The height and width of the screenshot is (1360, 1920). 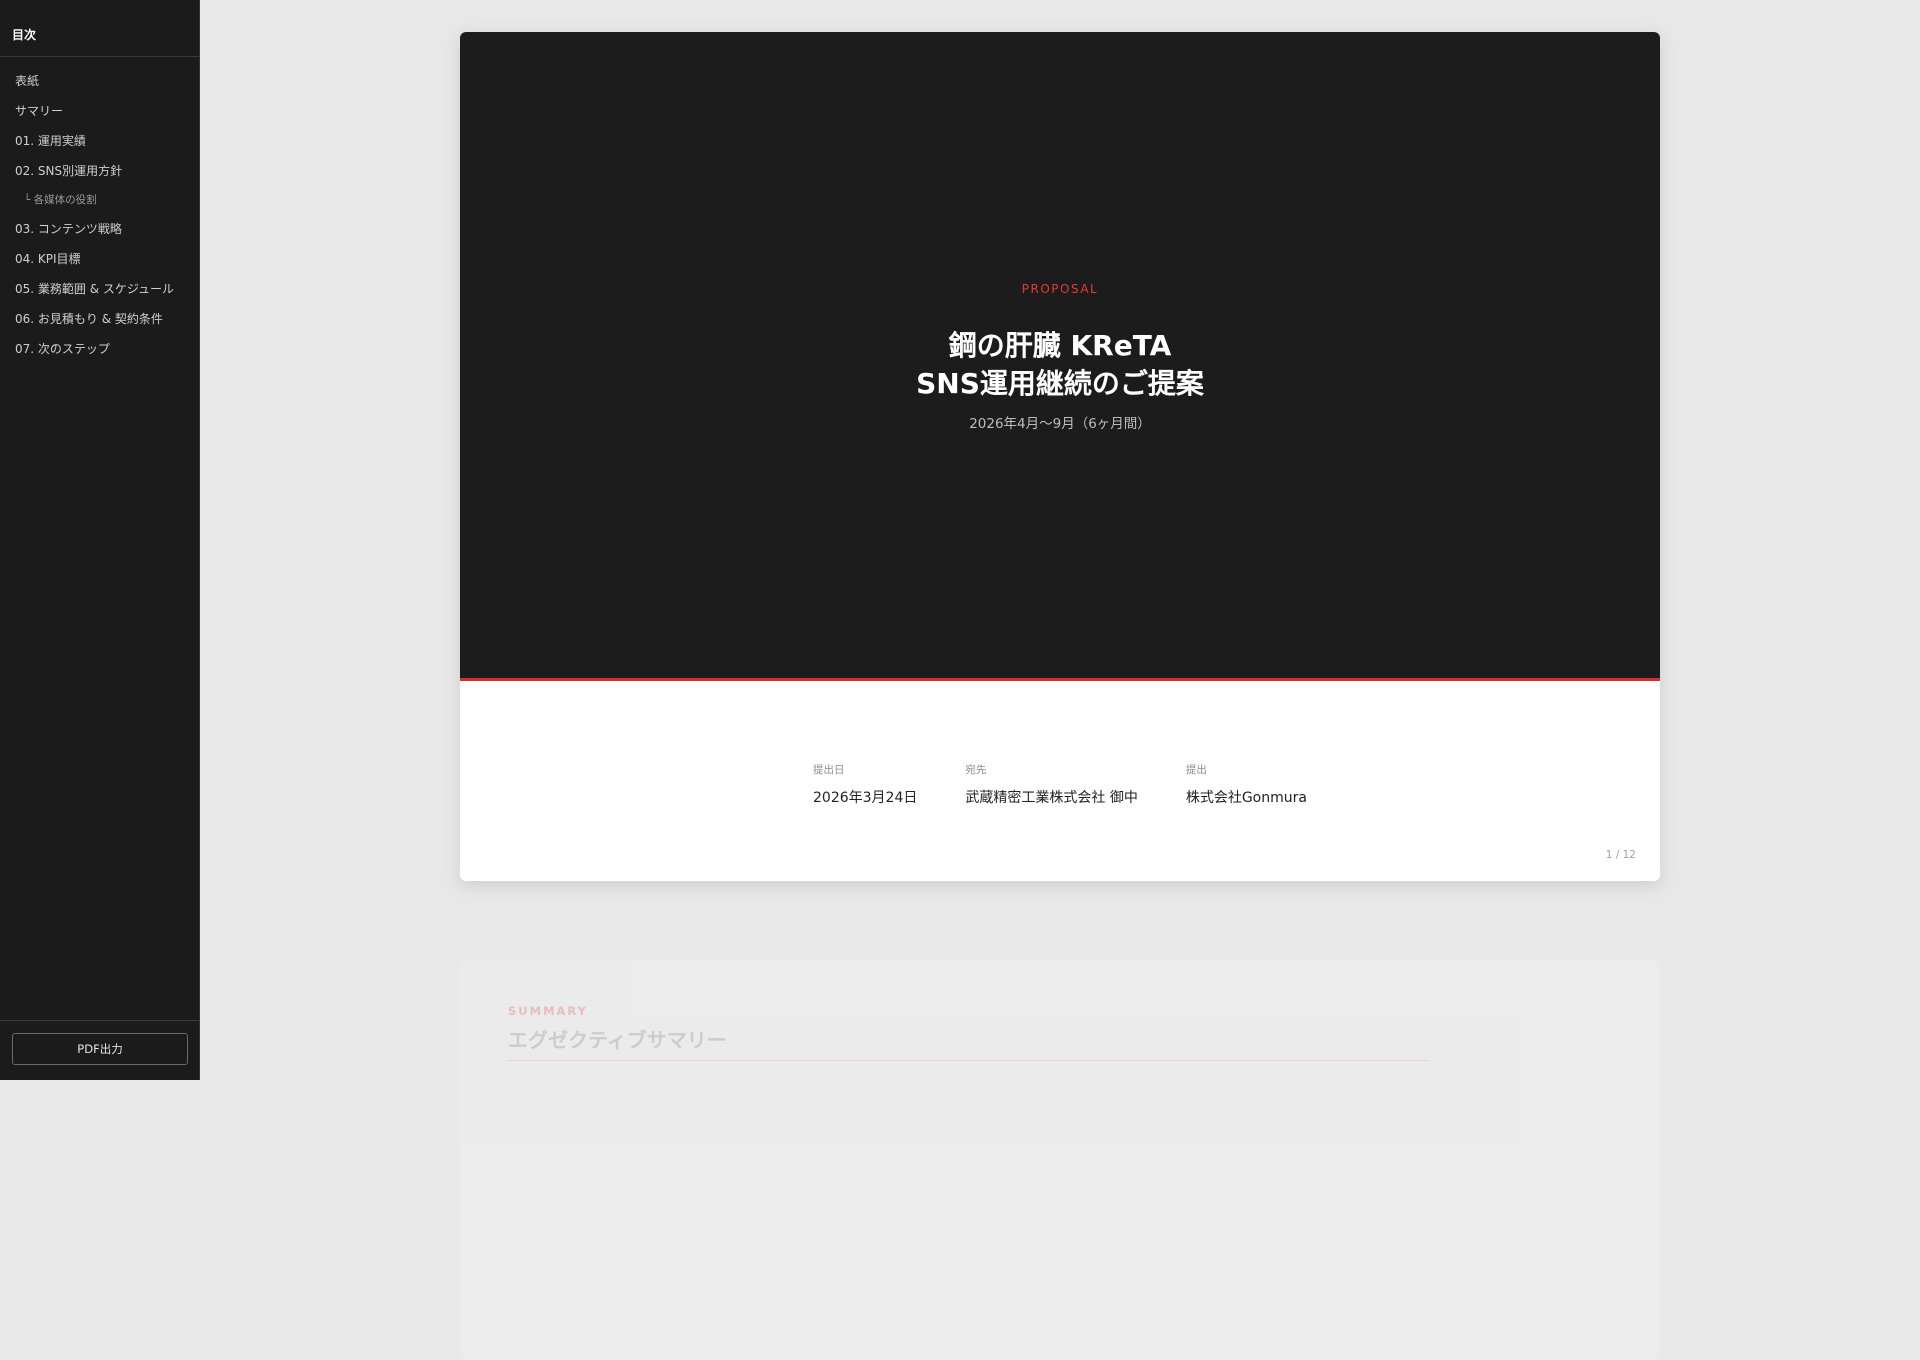 I want to click on toc-item-kpi: 04. KPI目標, so click(x=99, y=259).